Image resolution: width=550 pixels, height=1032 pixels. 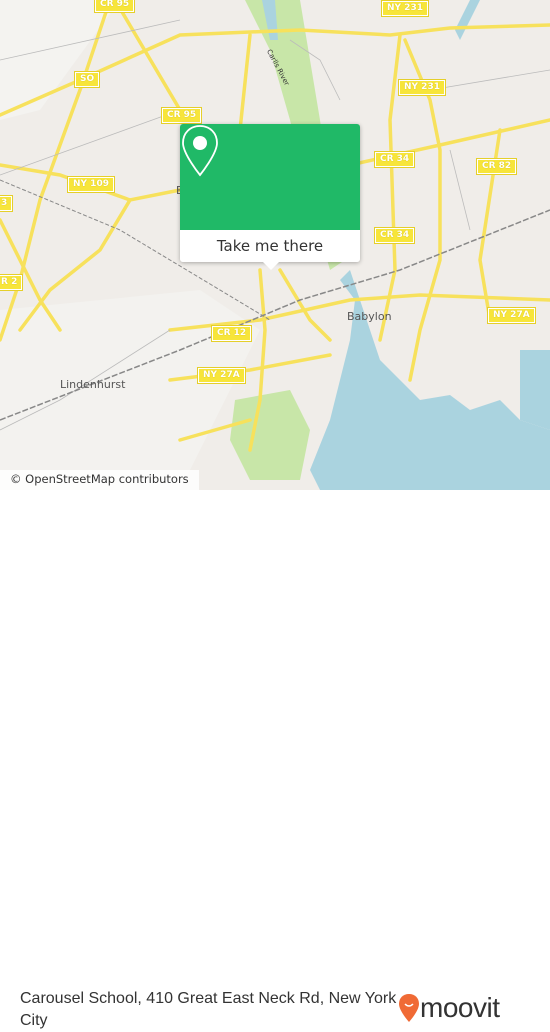 I want to click on road-shield: R 2, so click(x=12, y=282).